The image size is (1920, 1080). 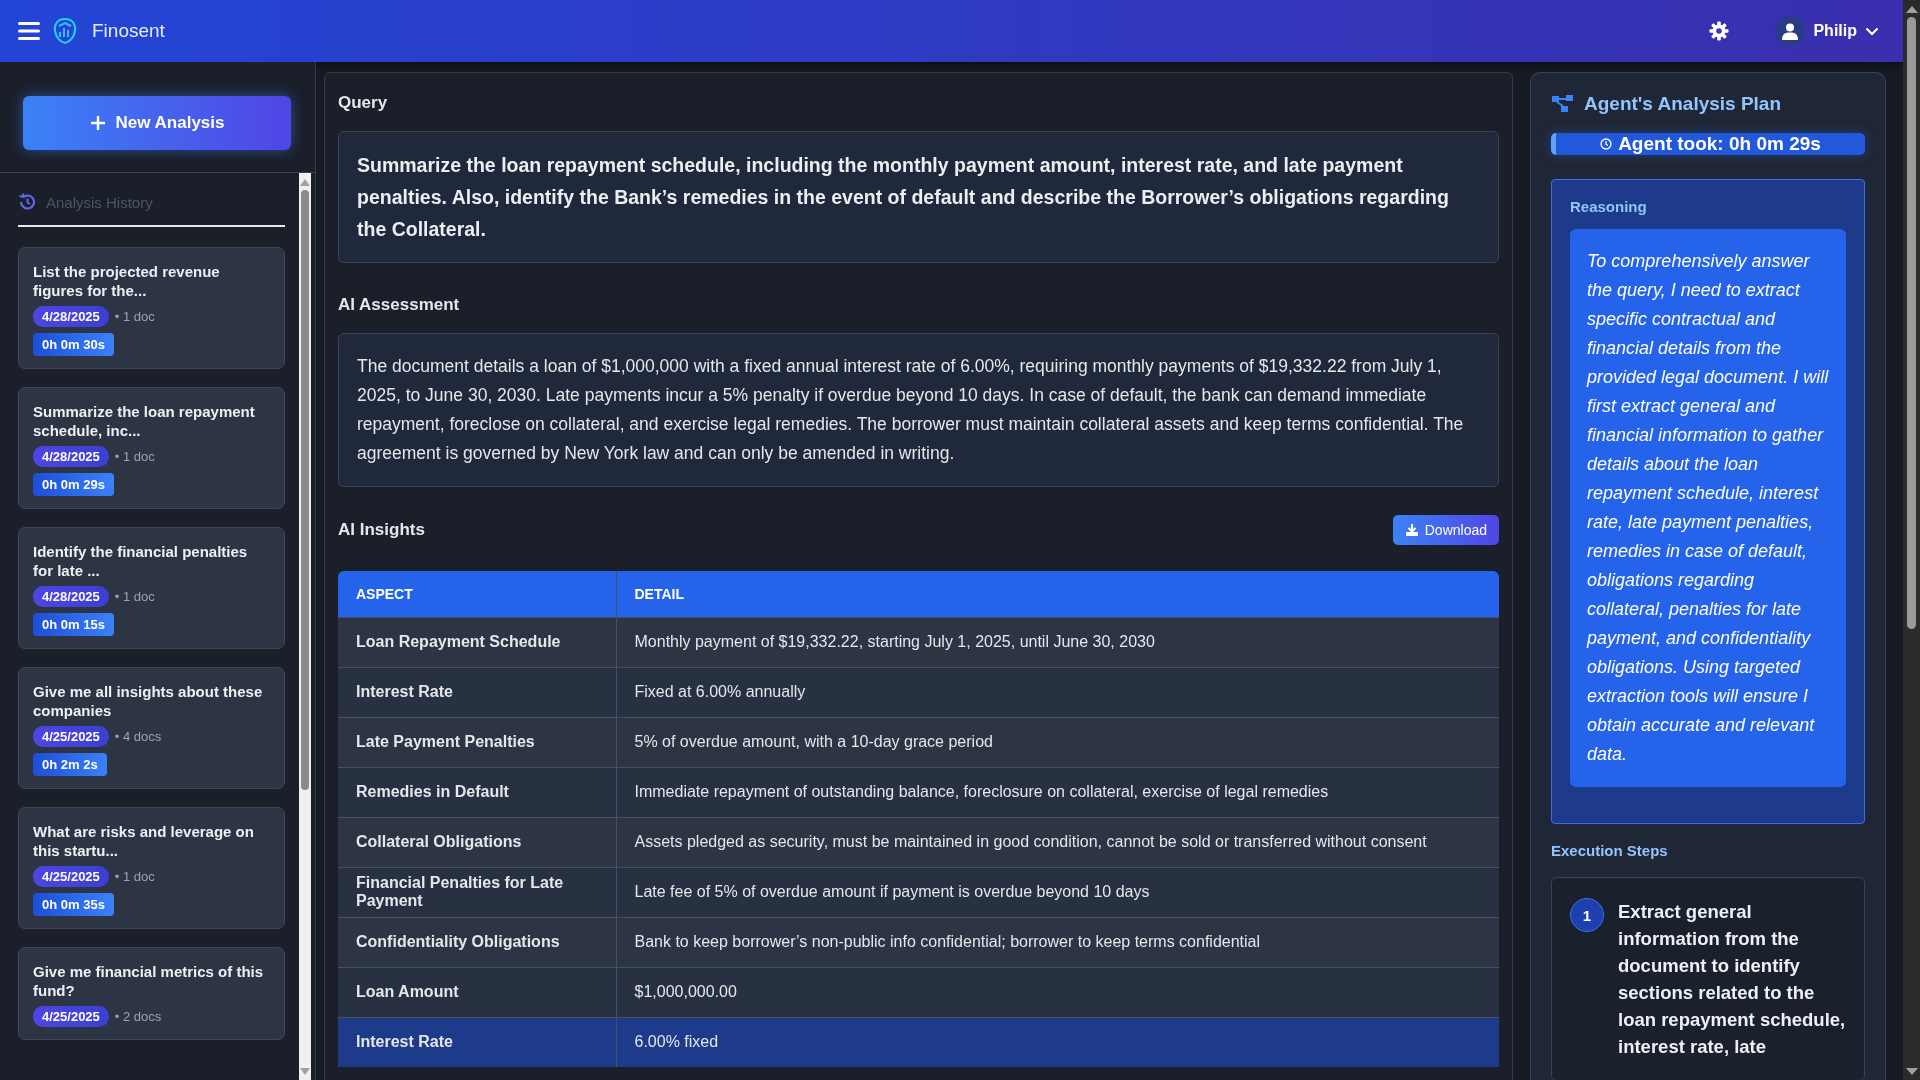 I want to click on duration-badge: 0h 0m 35s, so click(x=73, y=904).